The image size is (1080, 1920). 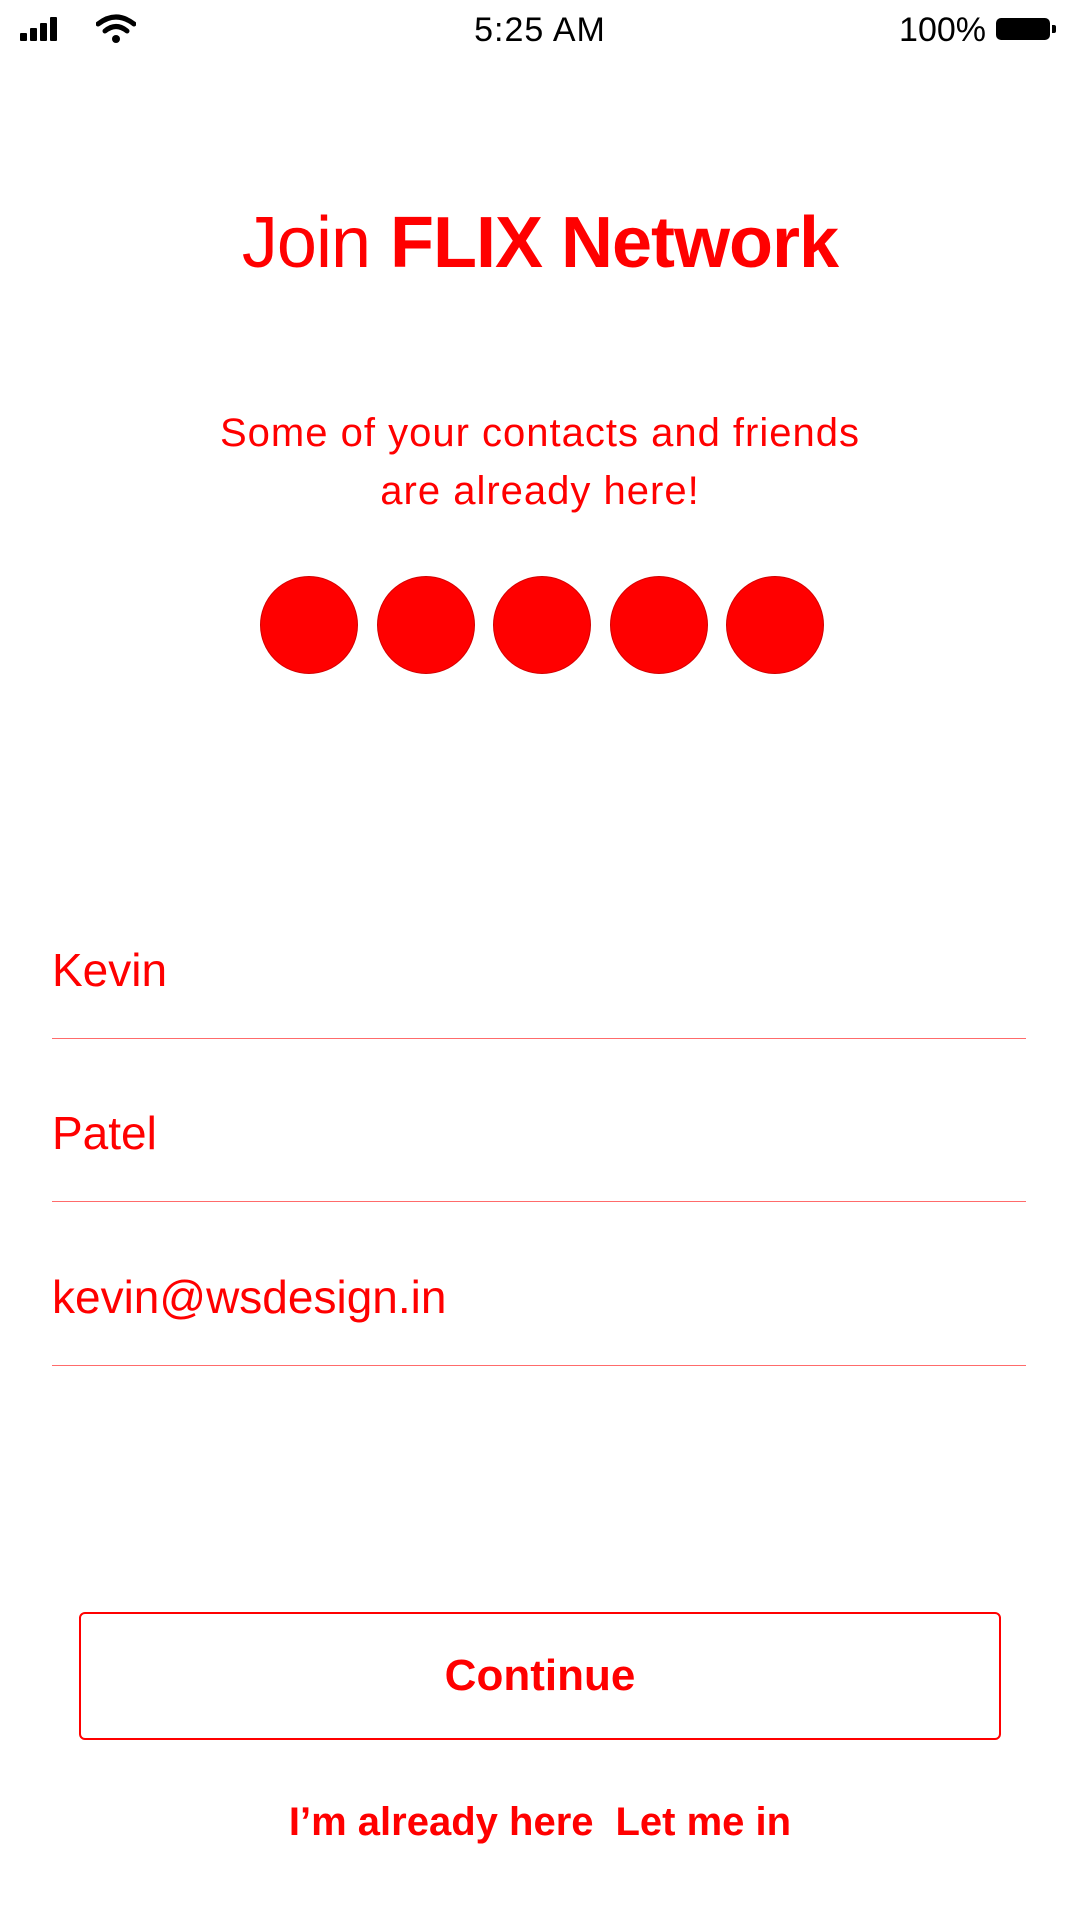 I want to click on subtitle-line-2: are already here!, so click(x=540, y=491).